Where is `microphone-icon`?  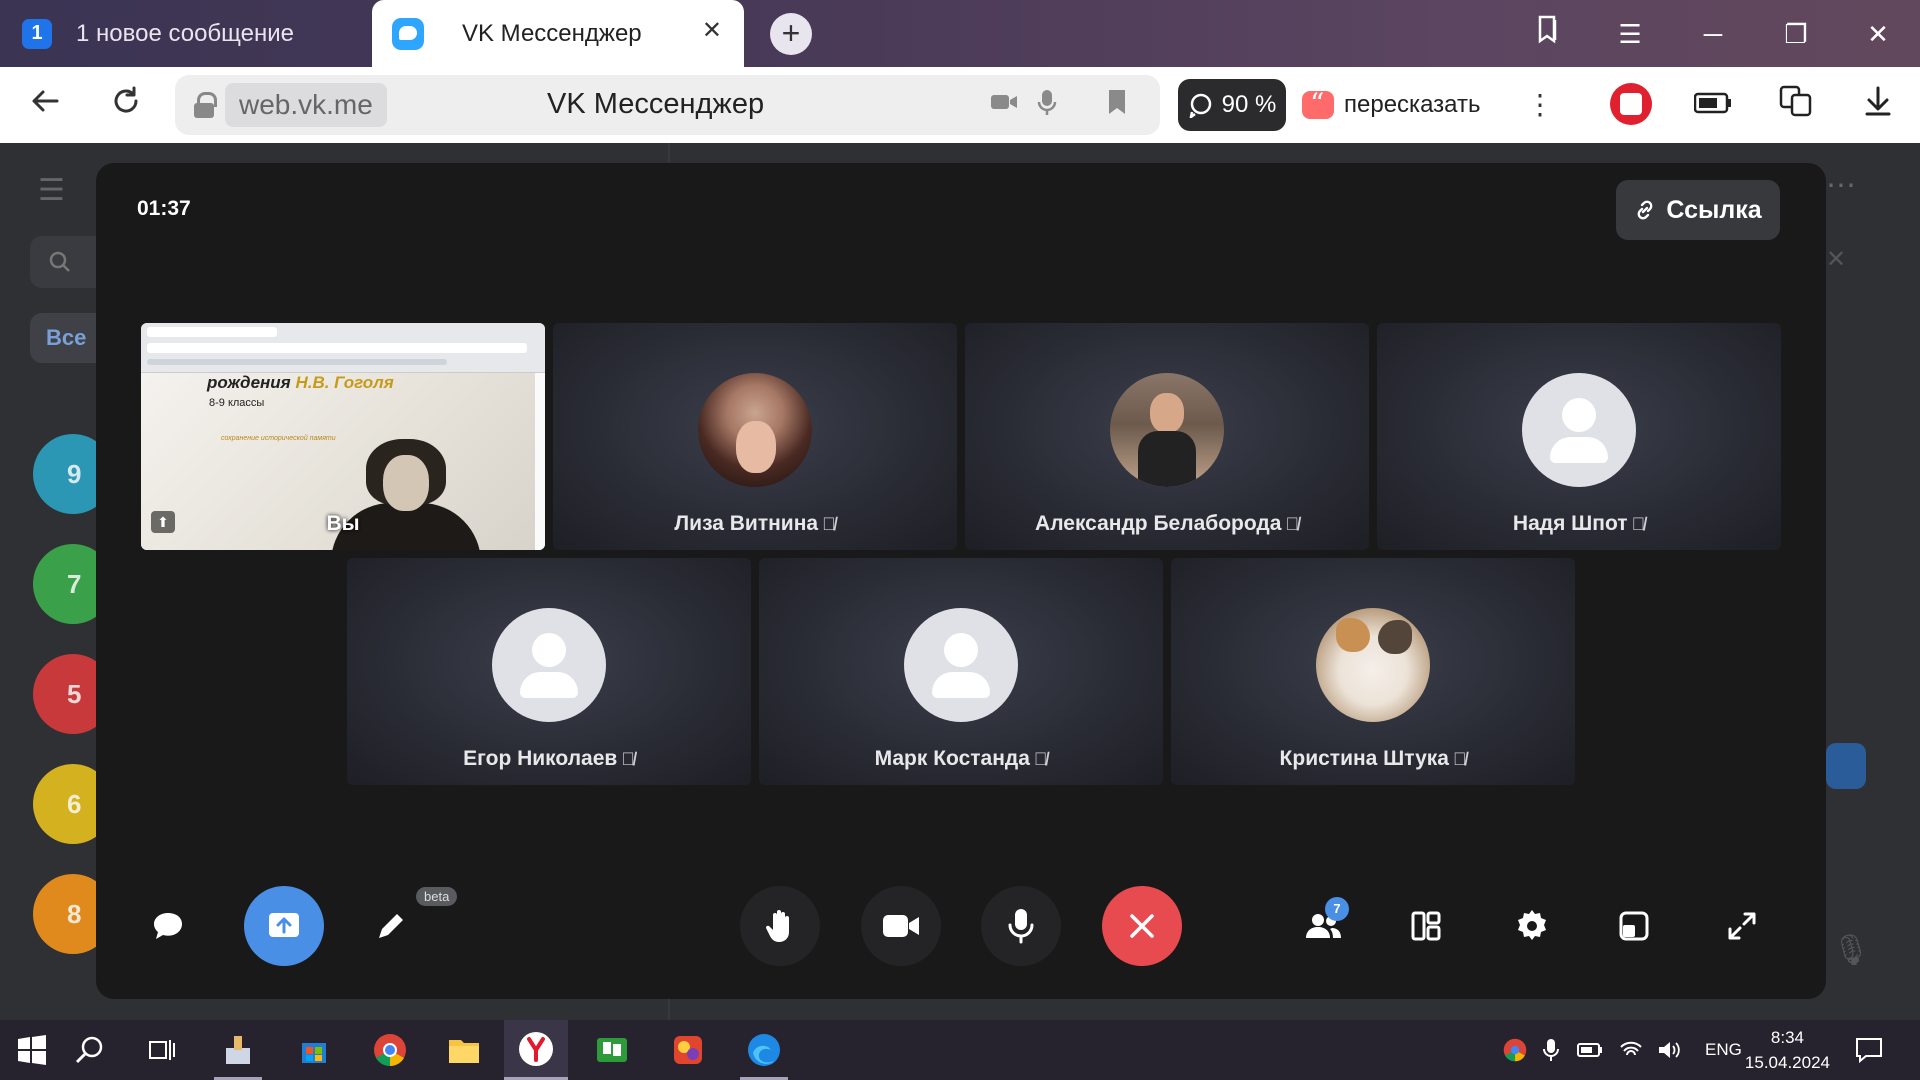 microphone-icon is located at coordinates (1021, 926).